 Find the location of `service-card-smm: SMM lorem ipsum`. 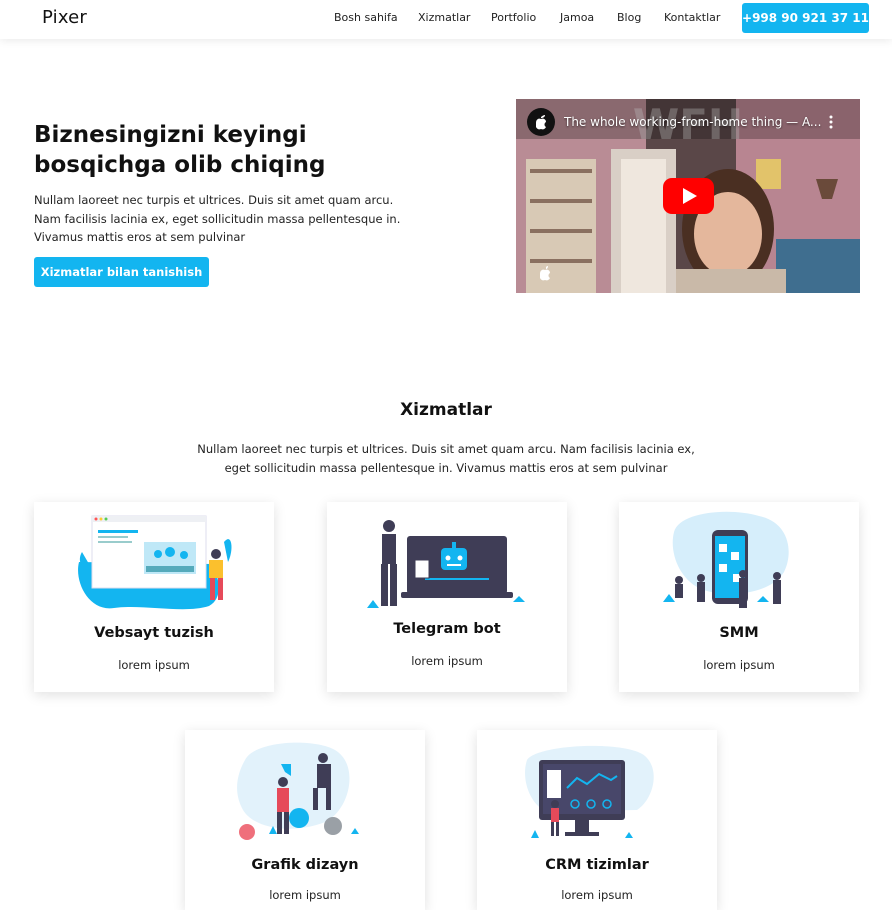

service-card-smm: SMM lorem ipsum is located at coordinates (739, 597).